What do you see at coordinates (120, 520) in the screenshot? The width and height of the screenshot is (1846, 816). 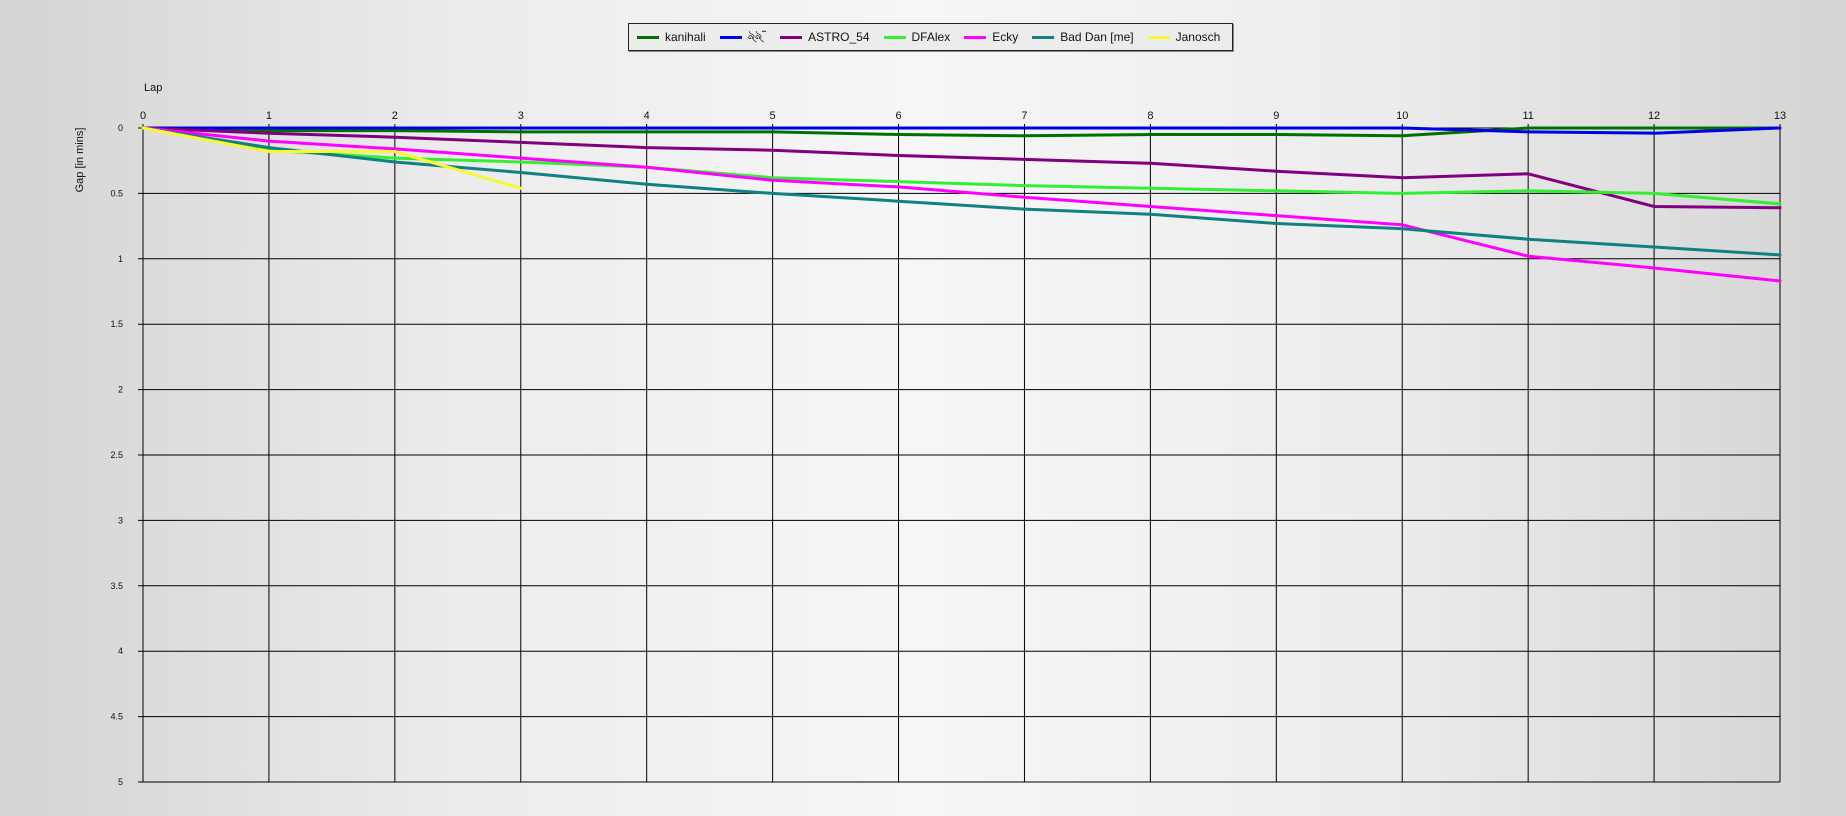 I see `y-tick-label: 3` at bounding box center [120, 520].